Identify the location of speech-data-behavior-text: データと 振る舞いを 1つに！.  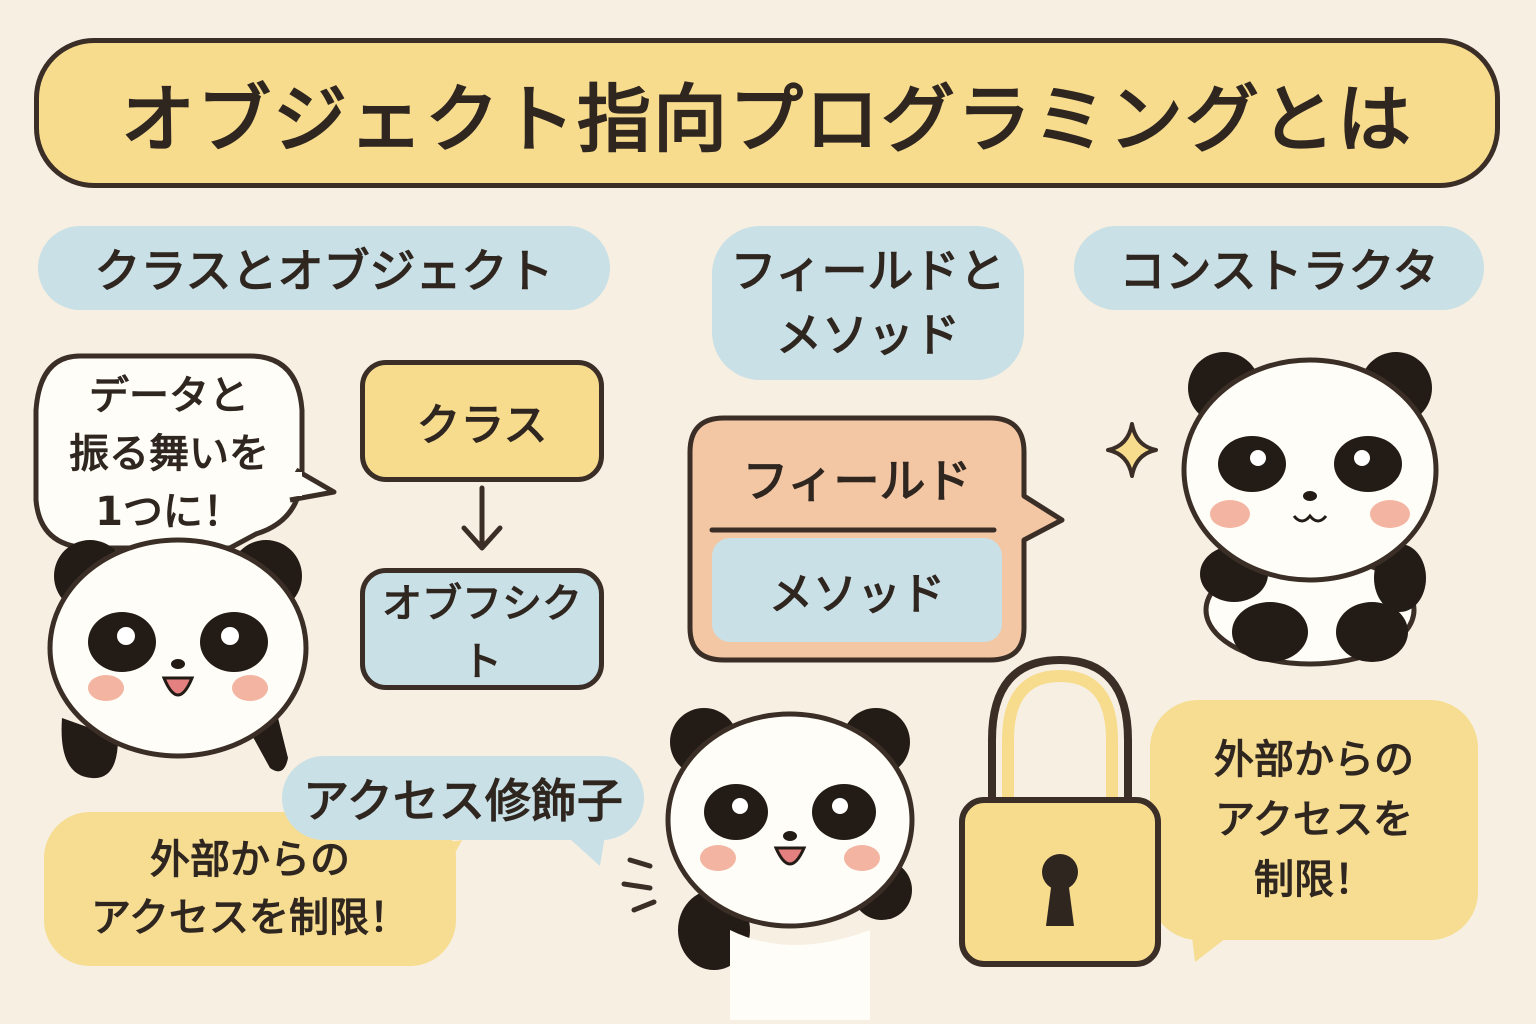
(169, 454).